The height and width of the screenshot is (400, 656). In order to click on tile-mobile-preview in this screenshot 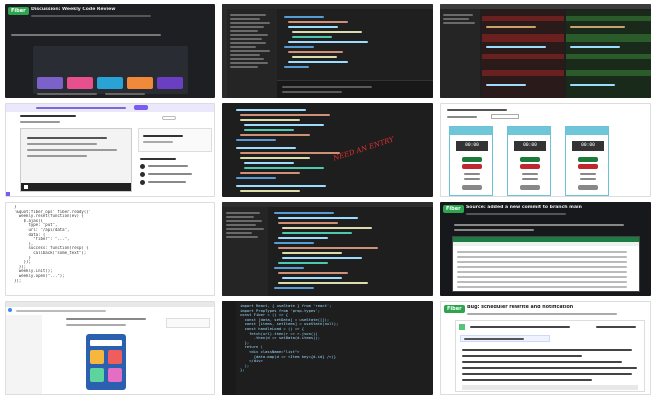, I will do `click(110, 348)`.